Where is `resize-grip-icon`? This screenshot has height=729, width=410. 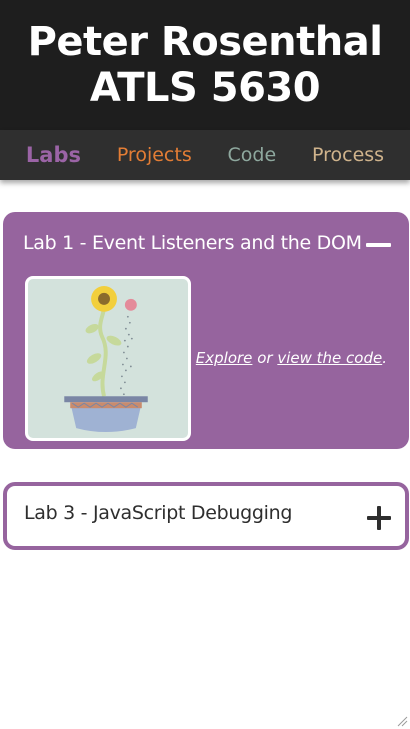 resize-grip-icon is located at coordinates (402, 721).